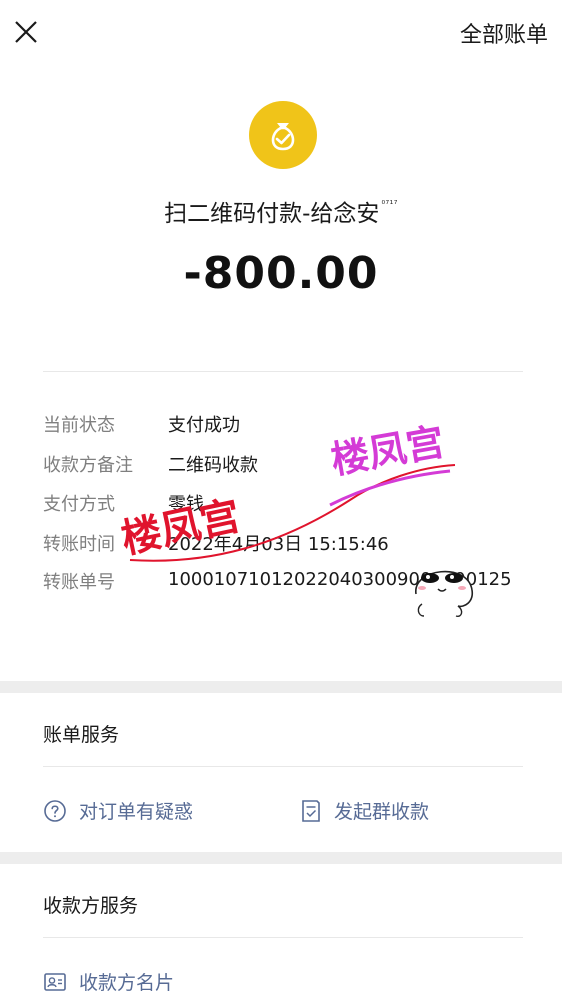 This screenshot has width=562, height=1000. I want to click on status-value: 支付成功, so click(204, 425).